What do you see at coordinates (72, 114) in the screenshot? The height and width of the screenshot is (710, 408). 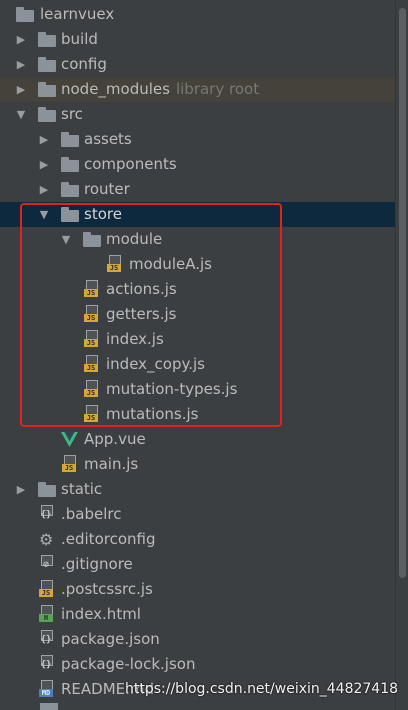 I see `tree-item-label: src` at bounding box center [72, 114].